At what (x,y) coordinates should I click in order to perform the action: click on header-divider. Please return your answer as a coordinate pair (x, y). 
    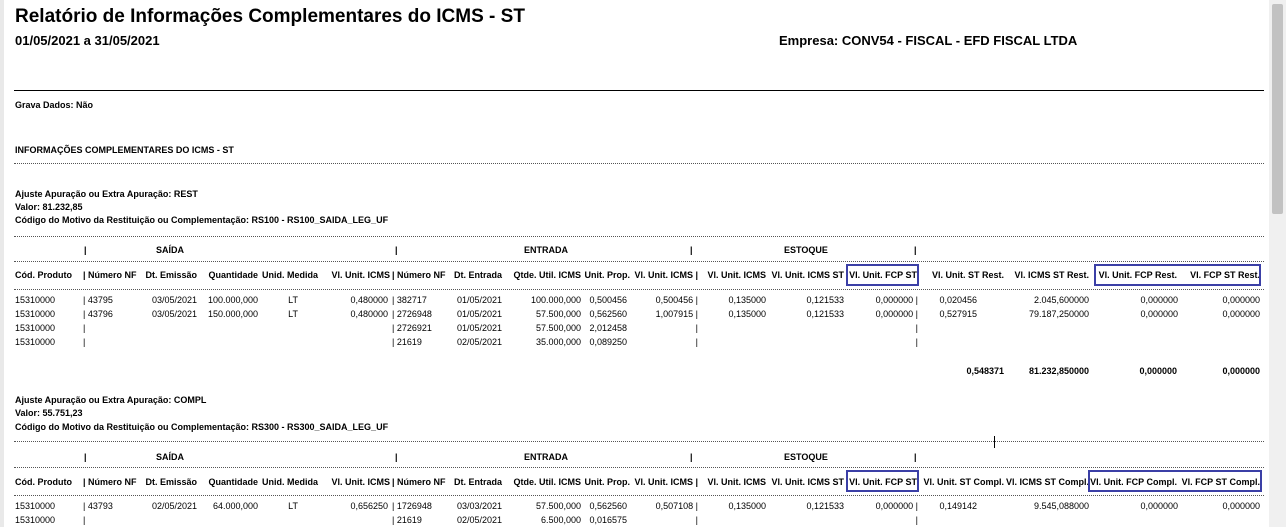
    Looking at the image, I should click on (639, 90).